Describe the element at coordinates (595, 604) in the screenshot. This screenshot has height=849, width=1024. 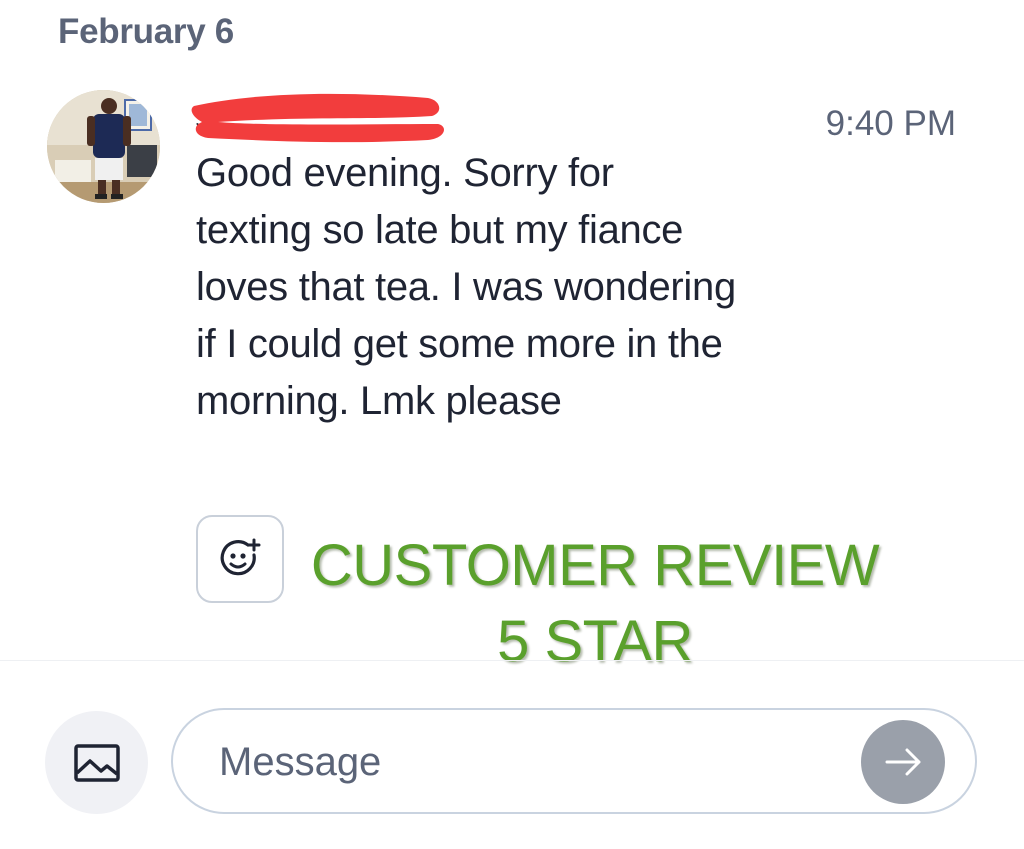
I see `review-overlay-caption: CUSTOMER REVIEW 5 STAR` at that location.